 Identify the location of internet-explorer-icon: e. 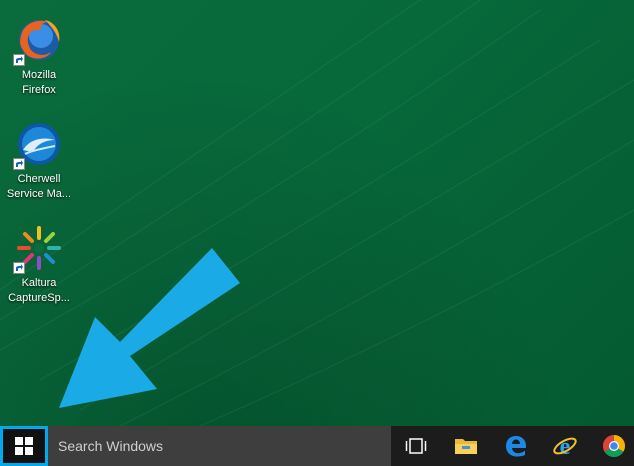
(565, 446).